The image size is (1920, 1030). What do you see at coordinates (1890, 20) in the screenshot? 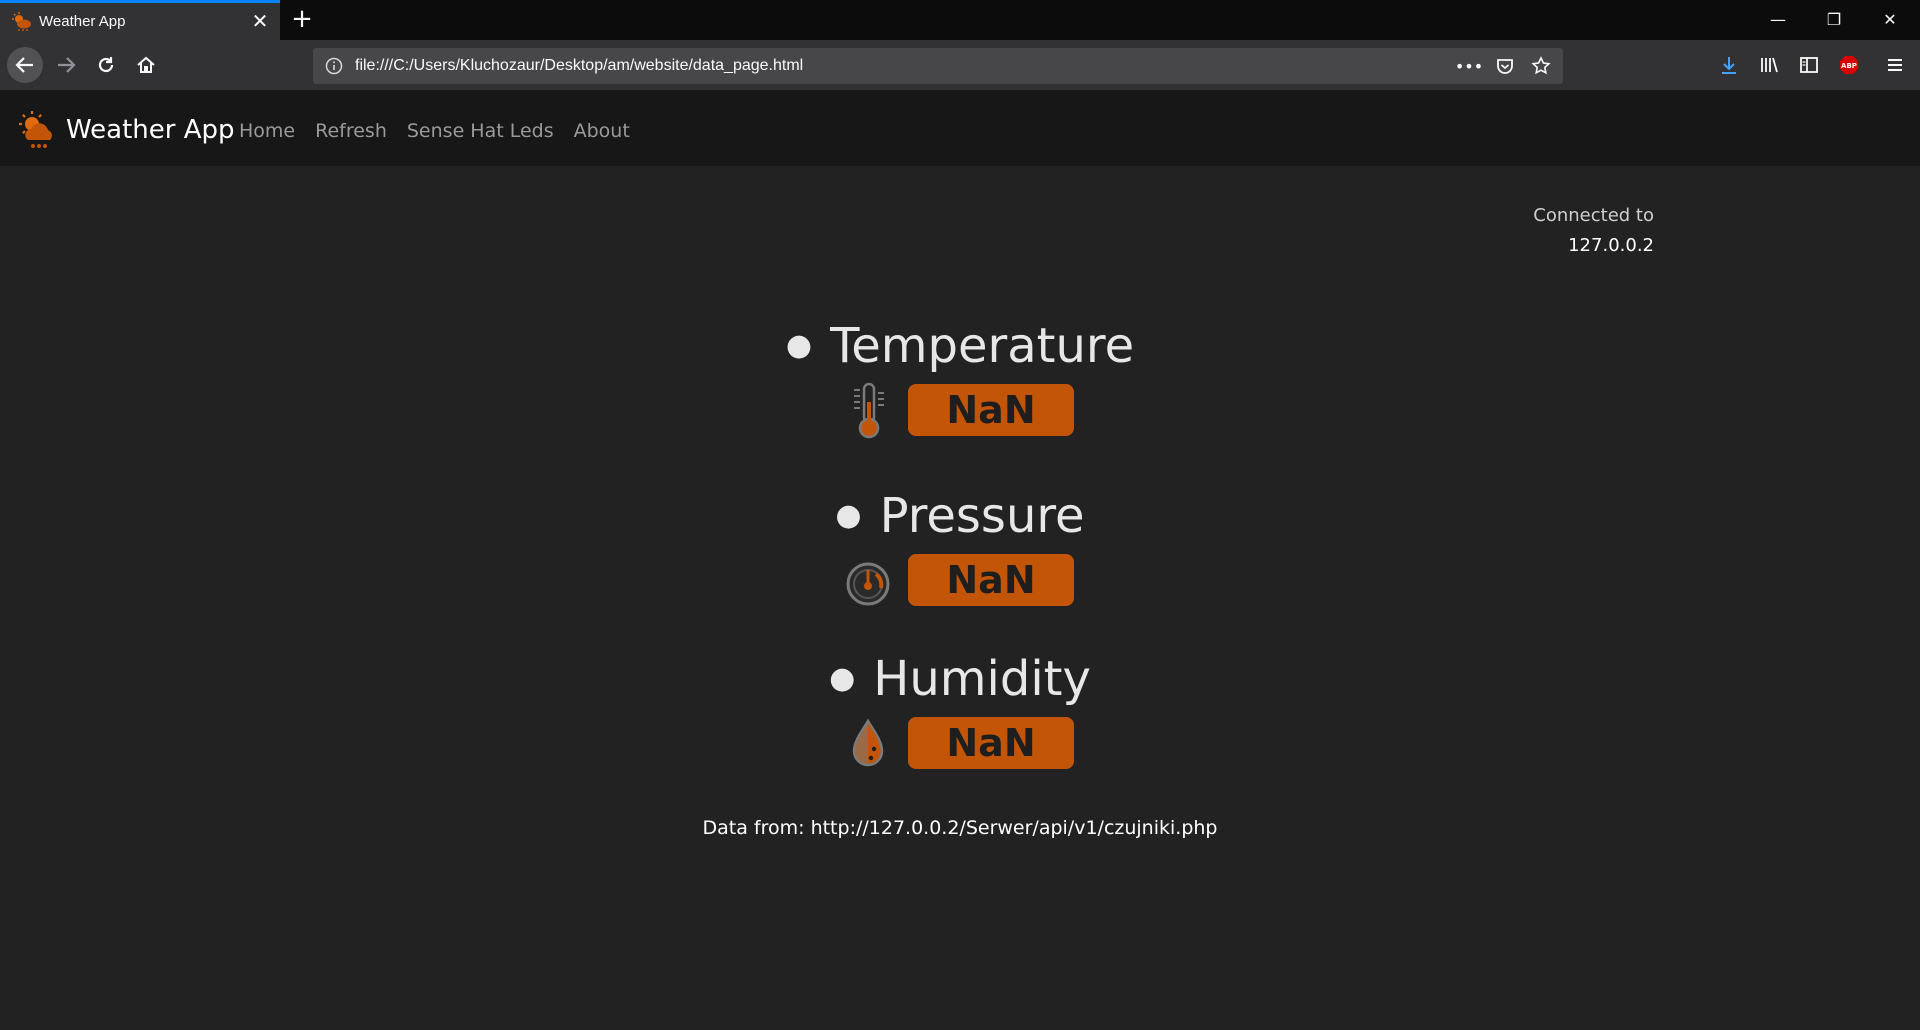
I see `close-window-button: ✕` at bounding box center [1890, 20].